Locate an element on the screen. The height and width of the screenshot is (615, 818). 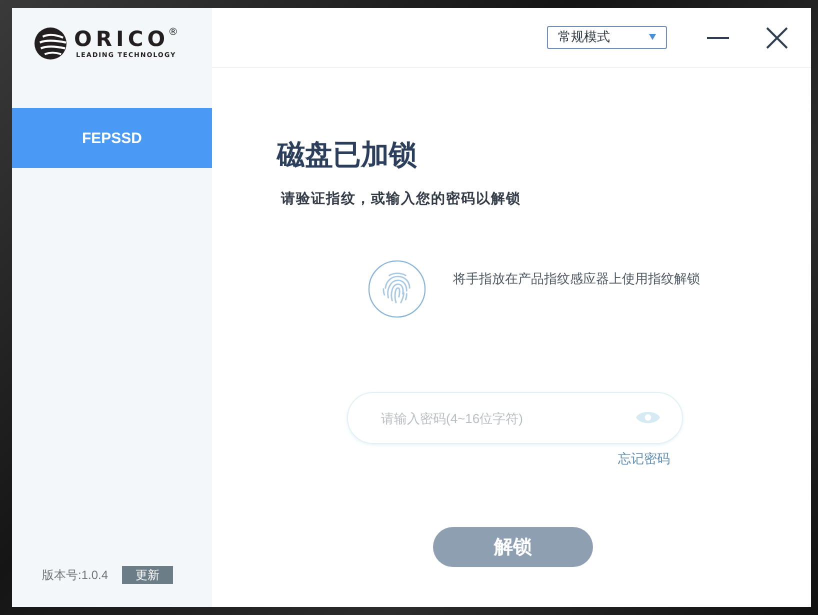
minimize-icon is located at coordinates (718, 37).